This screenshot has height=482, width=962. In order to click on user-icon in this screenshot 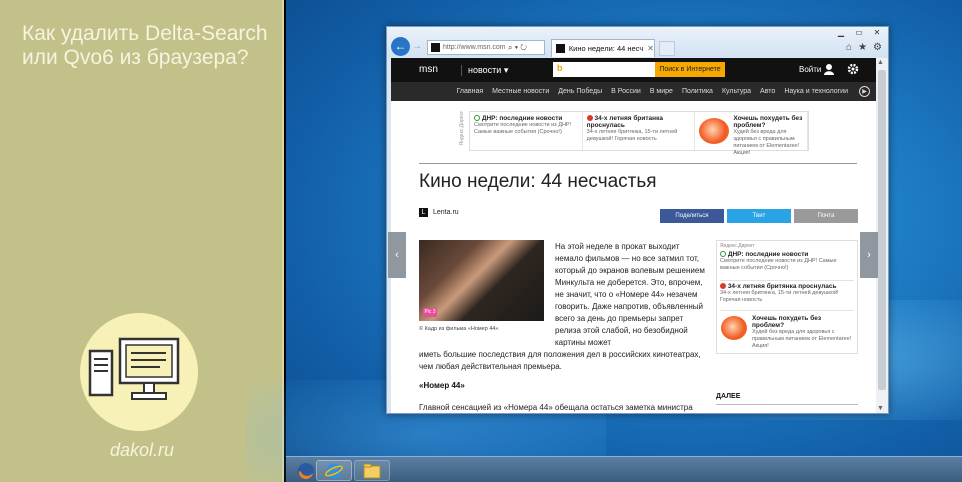, I will do `click(829, 69)`.